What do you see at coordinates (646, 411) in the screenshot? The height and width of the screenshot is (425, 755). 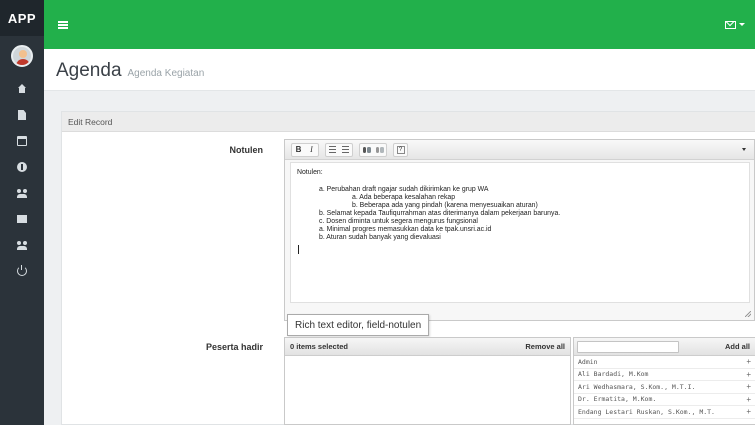 I see `participant-name: Endang Lestari Ruskan, S.Kom., M.T.` at bounding box center [646, 411].